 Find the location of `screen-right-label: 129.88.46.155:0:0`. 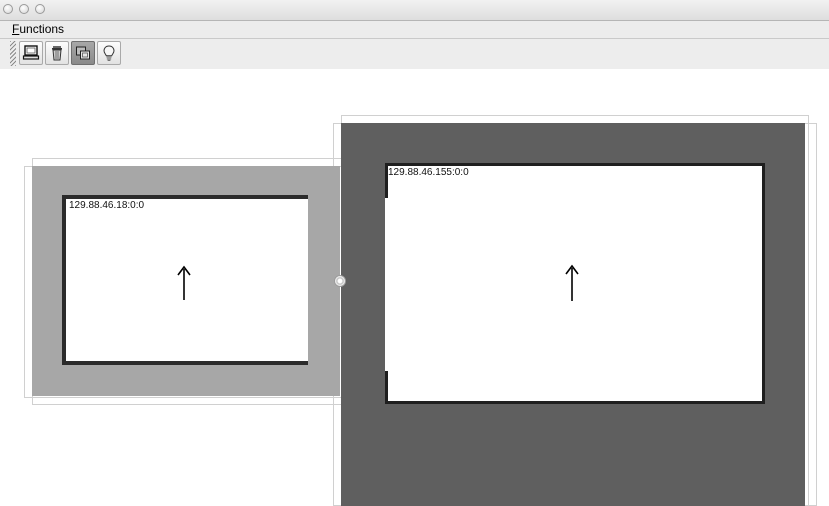

screen-right-label: 129.88.46.155:0:0 is located at coordinates (428, 172).